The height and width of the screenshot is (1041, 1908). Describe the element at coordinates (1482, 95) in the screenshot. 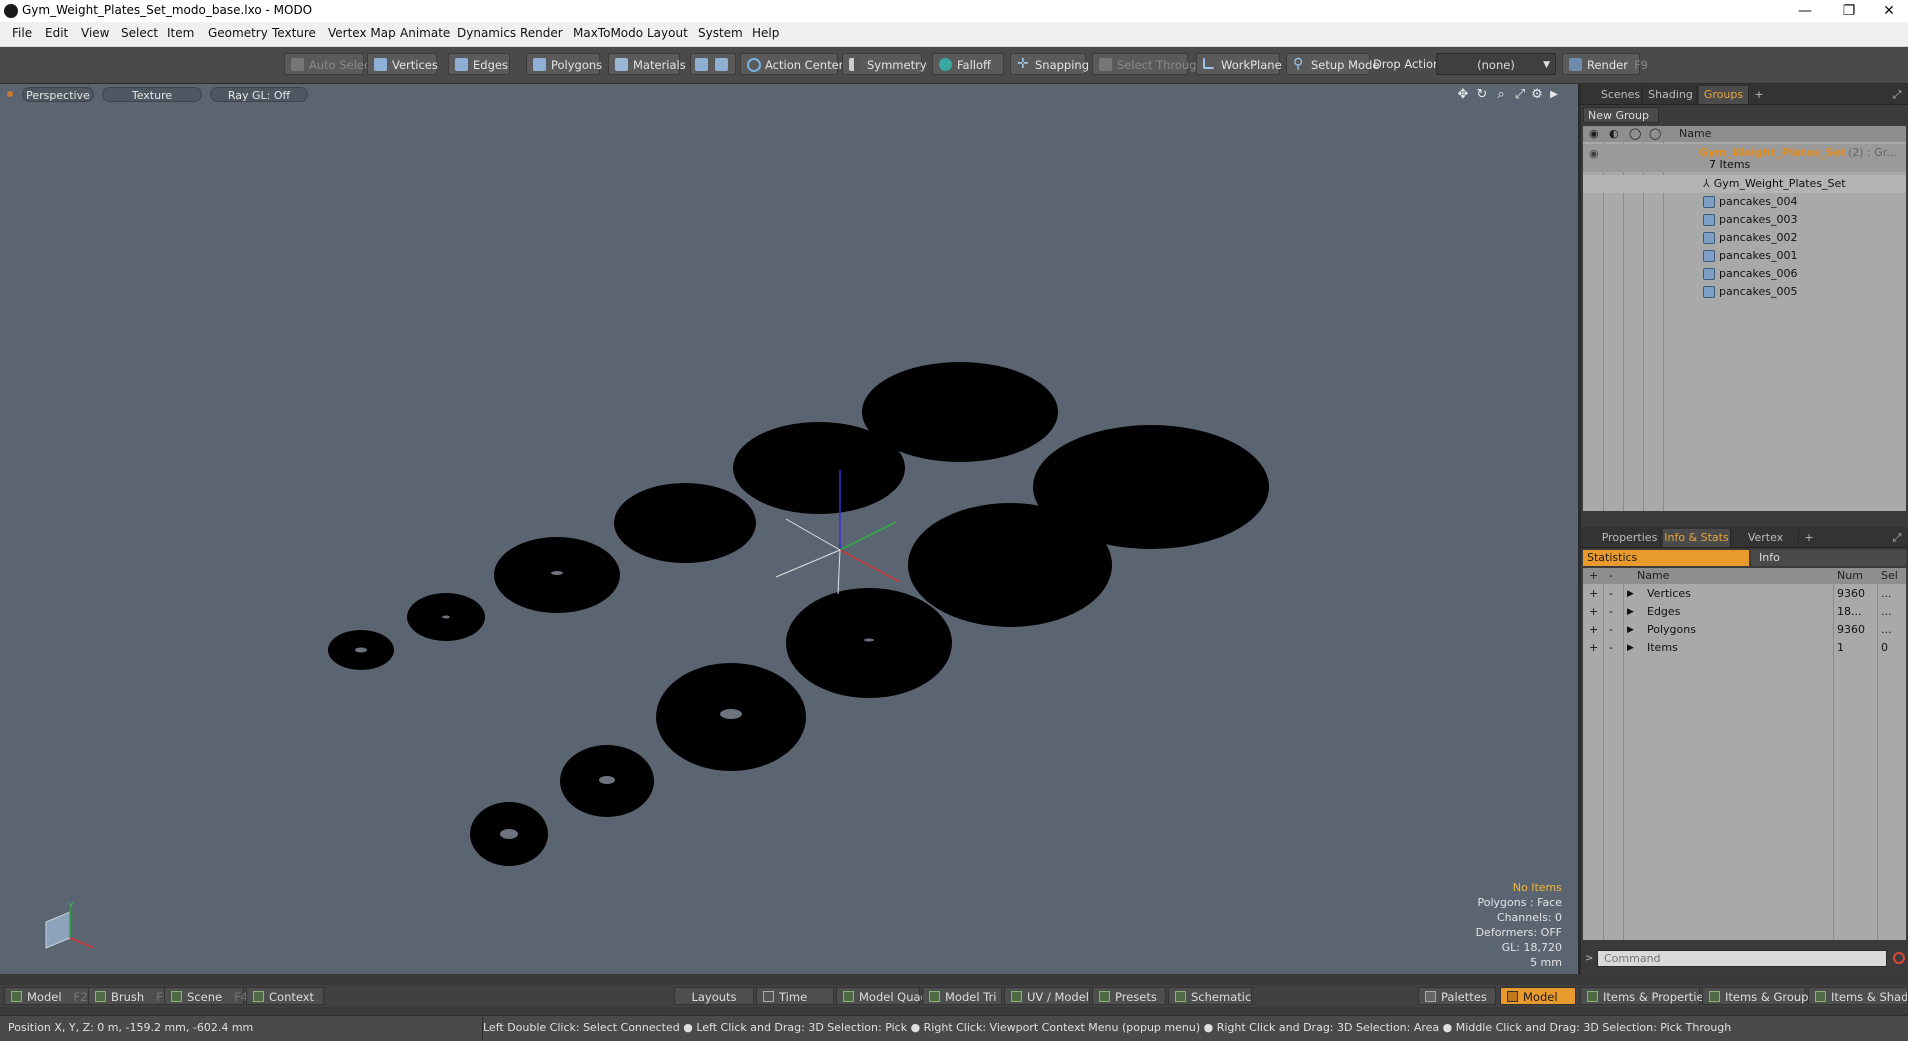

I see `rotate-icon: ↻` at that location.